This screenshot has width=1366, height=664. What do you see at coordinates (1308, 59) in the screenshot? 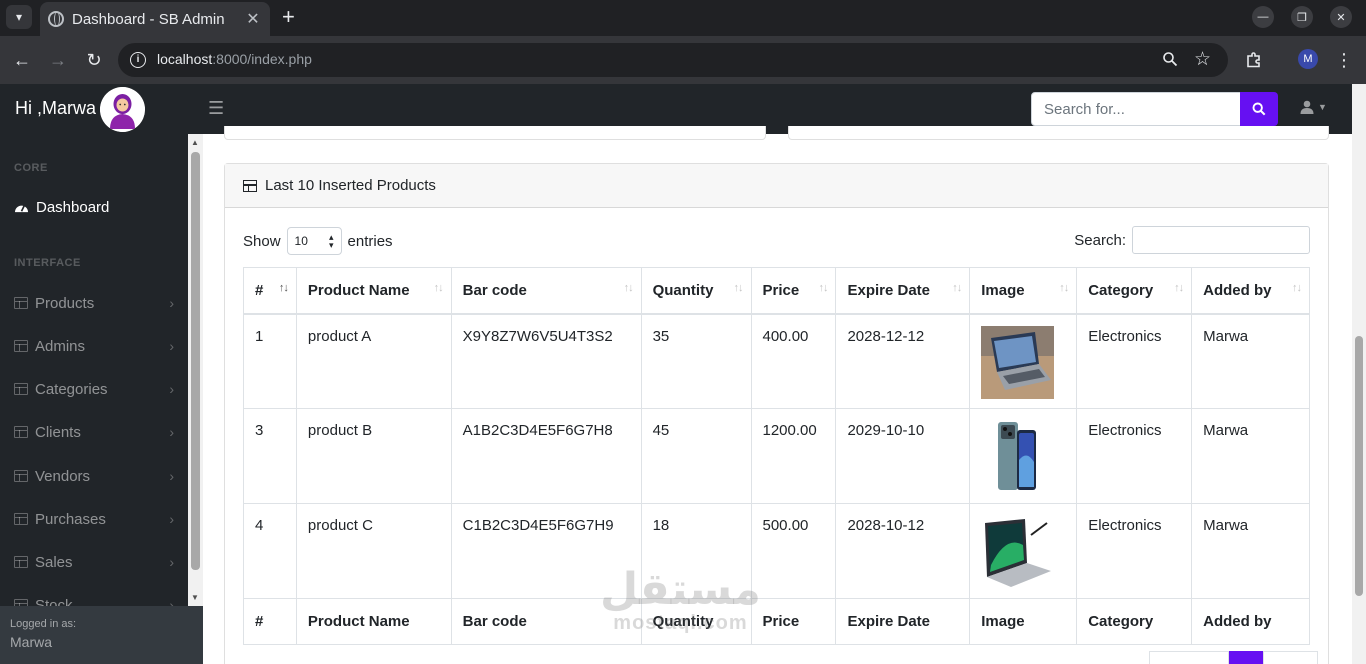
I see `profile-avatar: M` at bounding box center [1308, 59].